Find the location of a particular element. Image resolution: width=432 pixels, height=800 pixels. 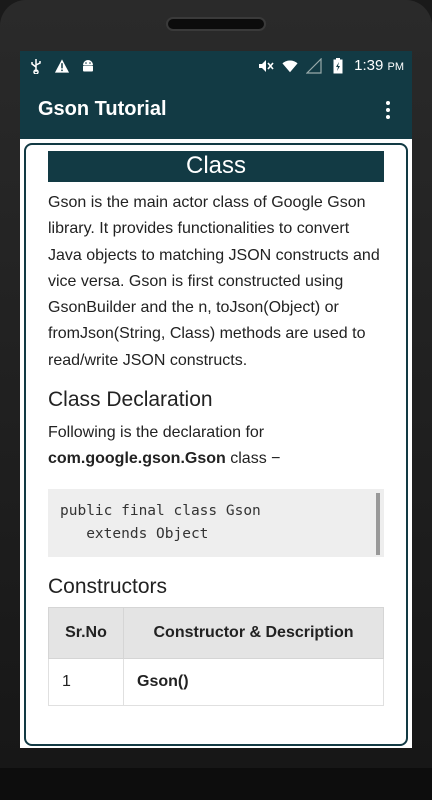

signal-icon is located at coordinates (314, 65).